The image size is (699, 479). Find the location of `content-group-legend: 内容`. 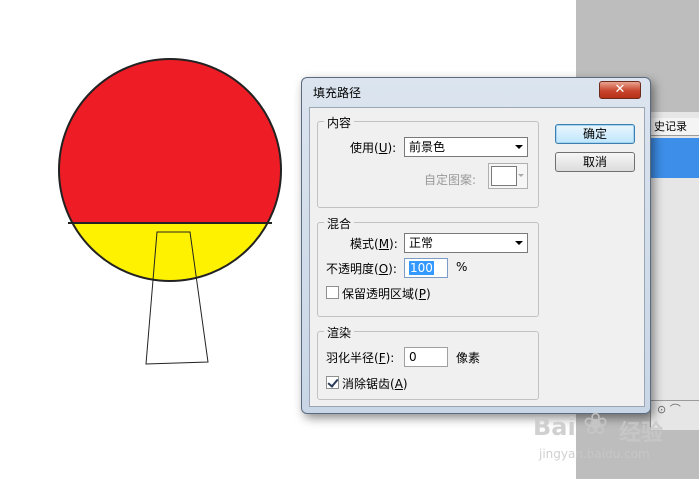

content-group-legend: 内容 is located at coordinates (339, 122).